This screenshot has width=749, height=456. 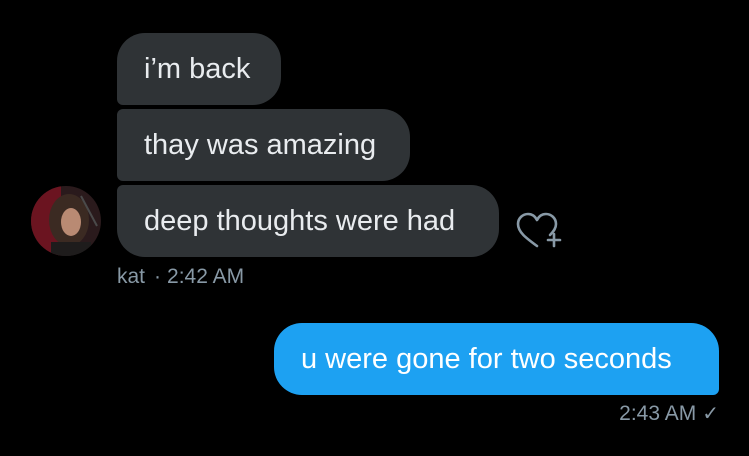 What do you see at coordinates (263, 145) in the screenshot?
I see `incoming-message-bubble: thay was amazing` at bounding box center [263, 145].